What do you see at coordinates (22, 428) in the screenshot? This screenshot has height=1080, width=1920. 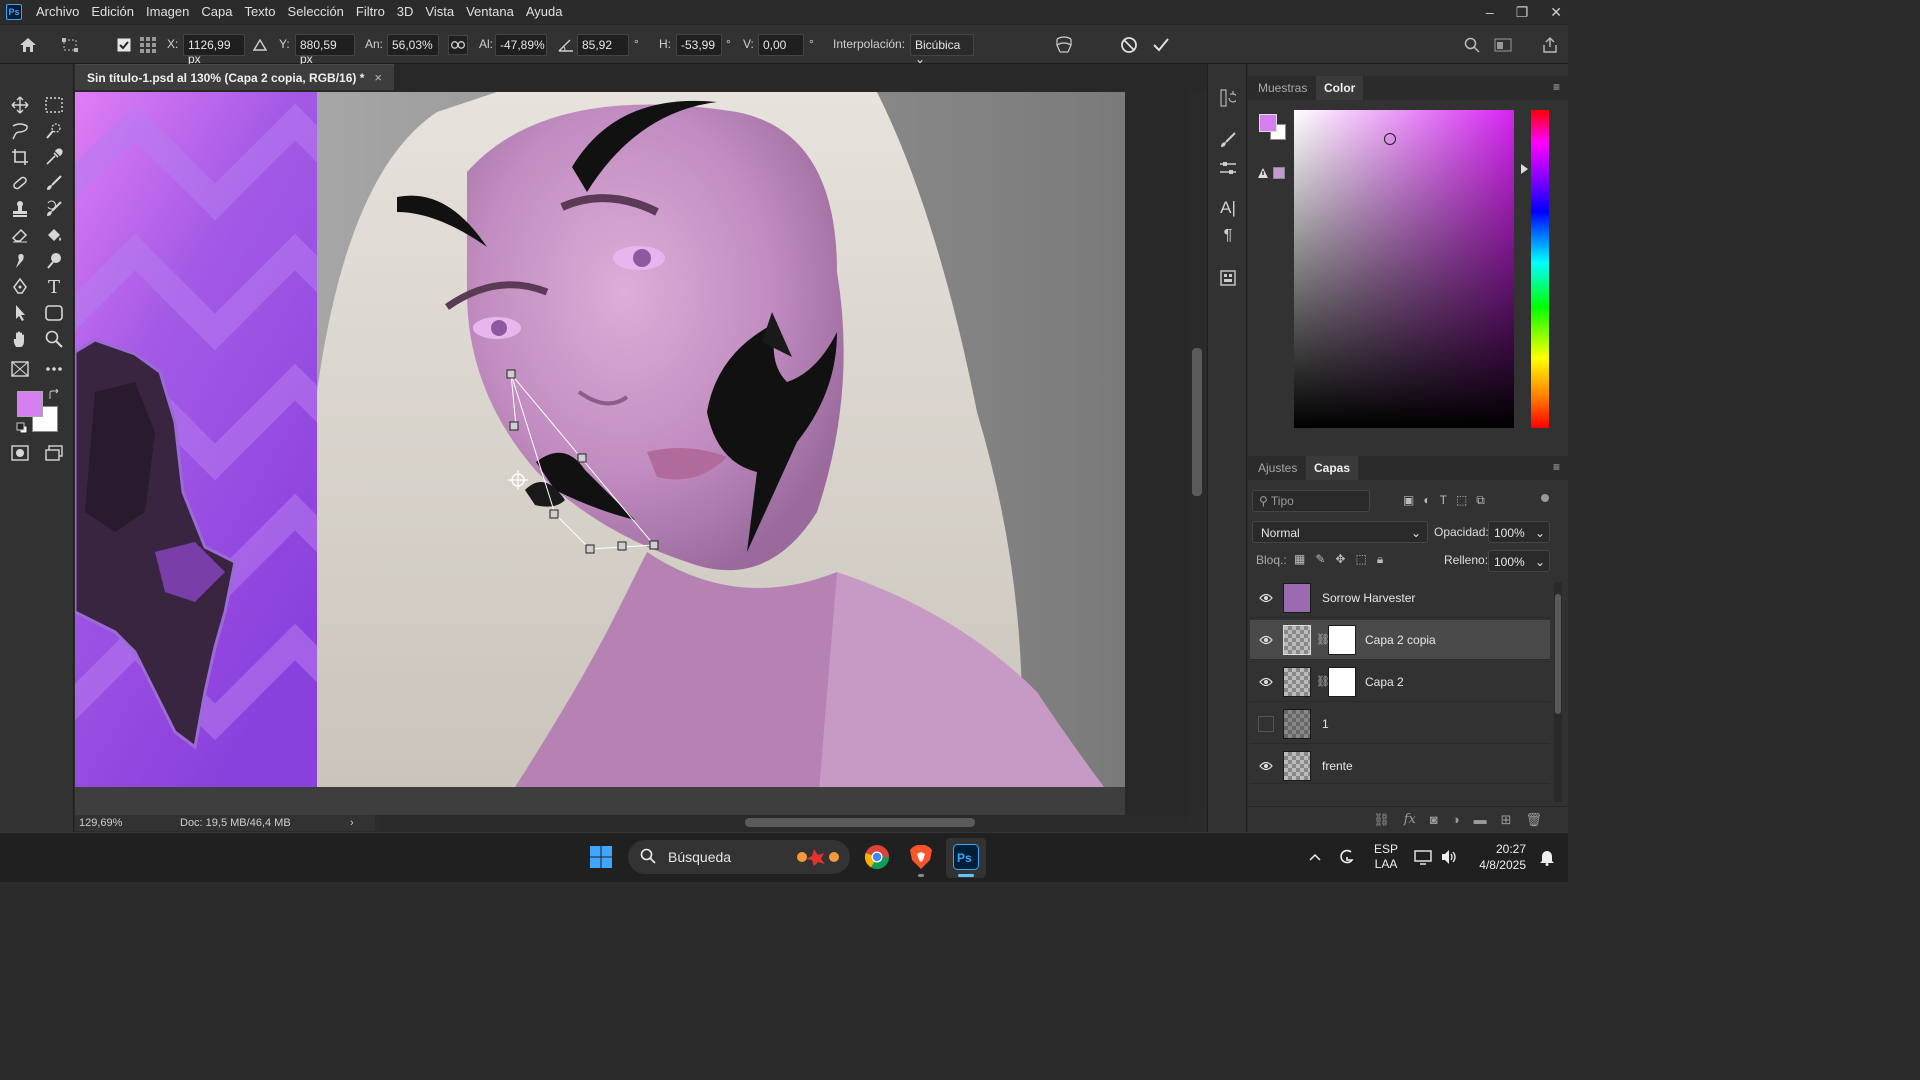 I see `default-colors-icon` at bounding box center [22, 428].